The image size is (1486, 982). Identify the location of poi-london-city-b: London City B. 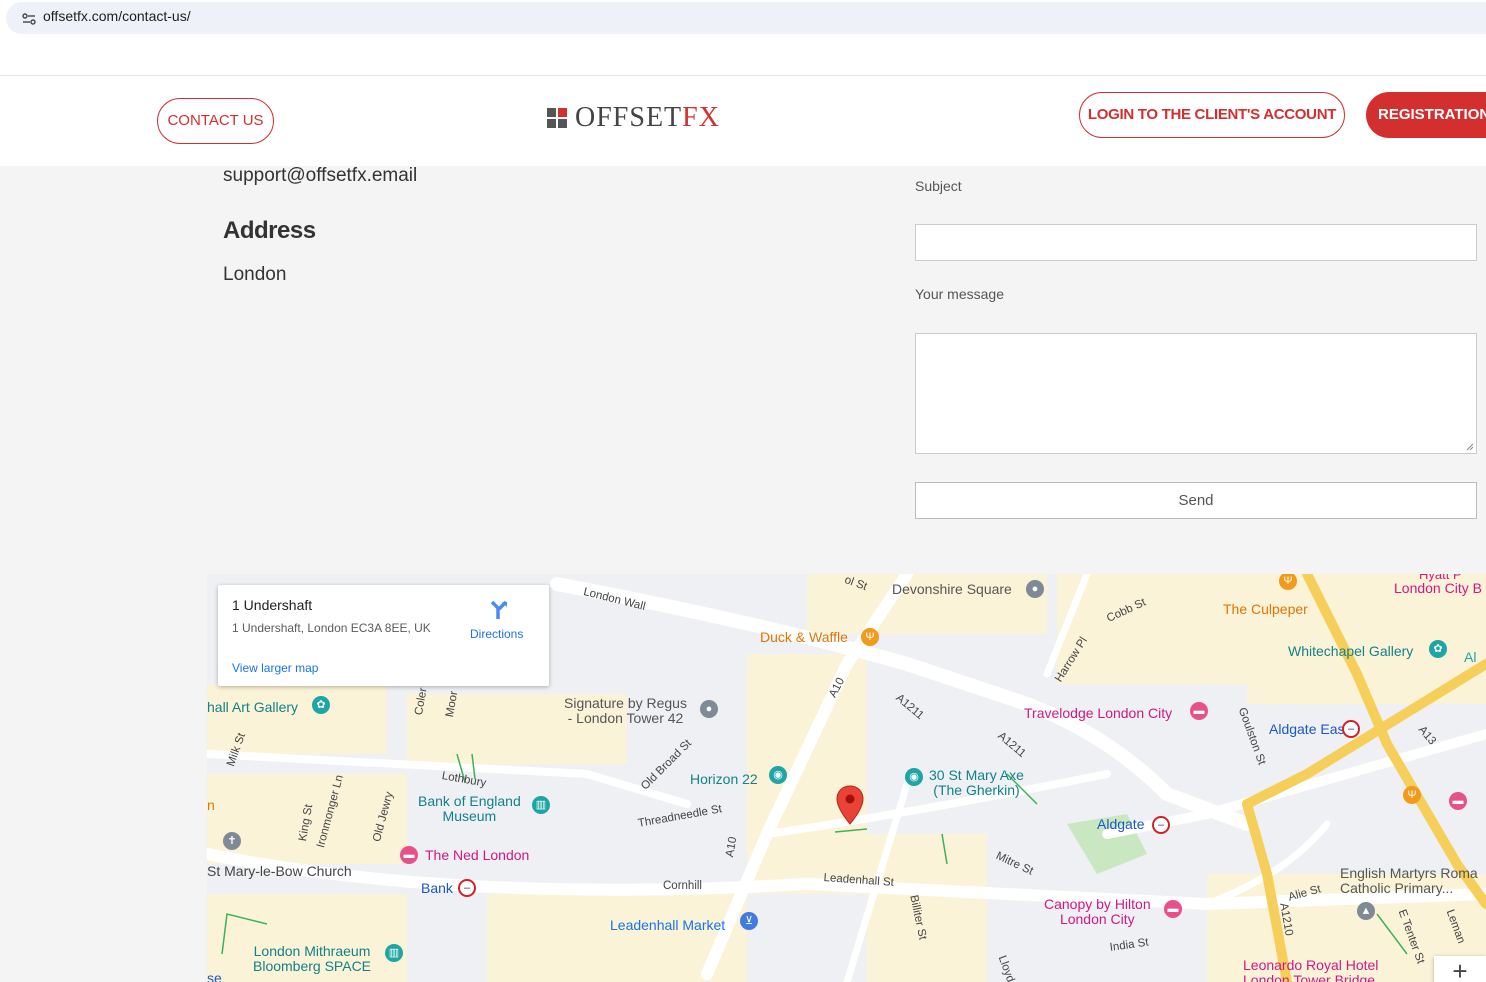
(1438, 588).